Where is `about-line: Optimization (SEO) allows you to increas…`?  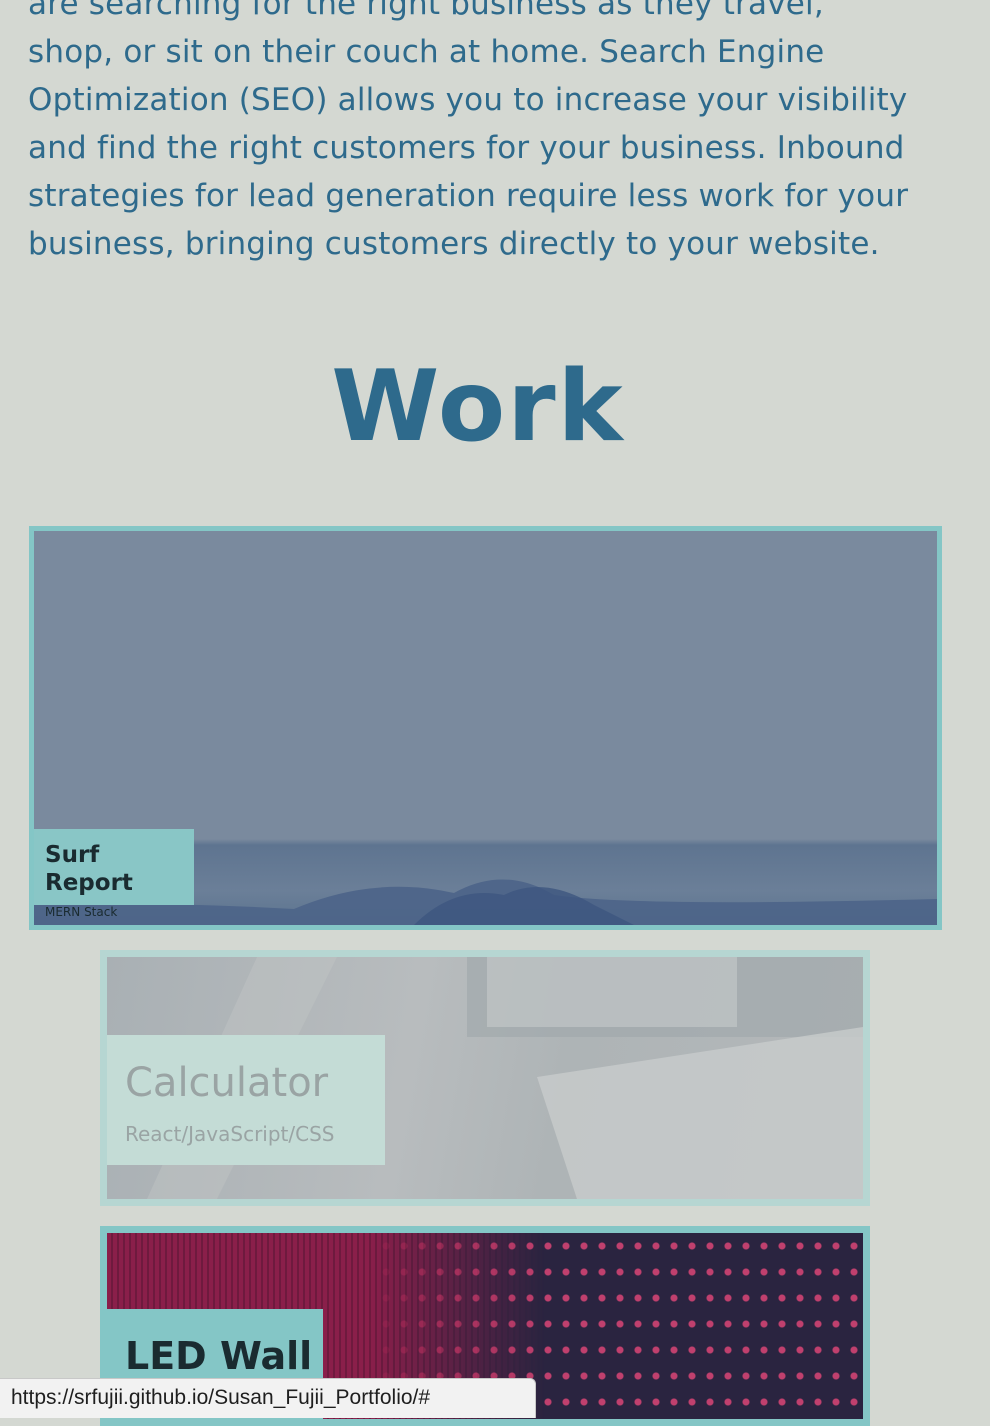 about-line: Optimization (SEO) allows you to increas… is located at coordinates (468, 100).